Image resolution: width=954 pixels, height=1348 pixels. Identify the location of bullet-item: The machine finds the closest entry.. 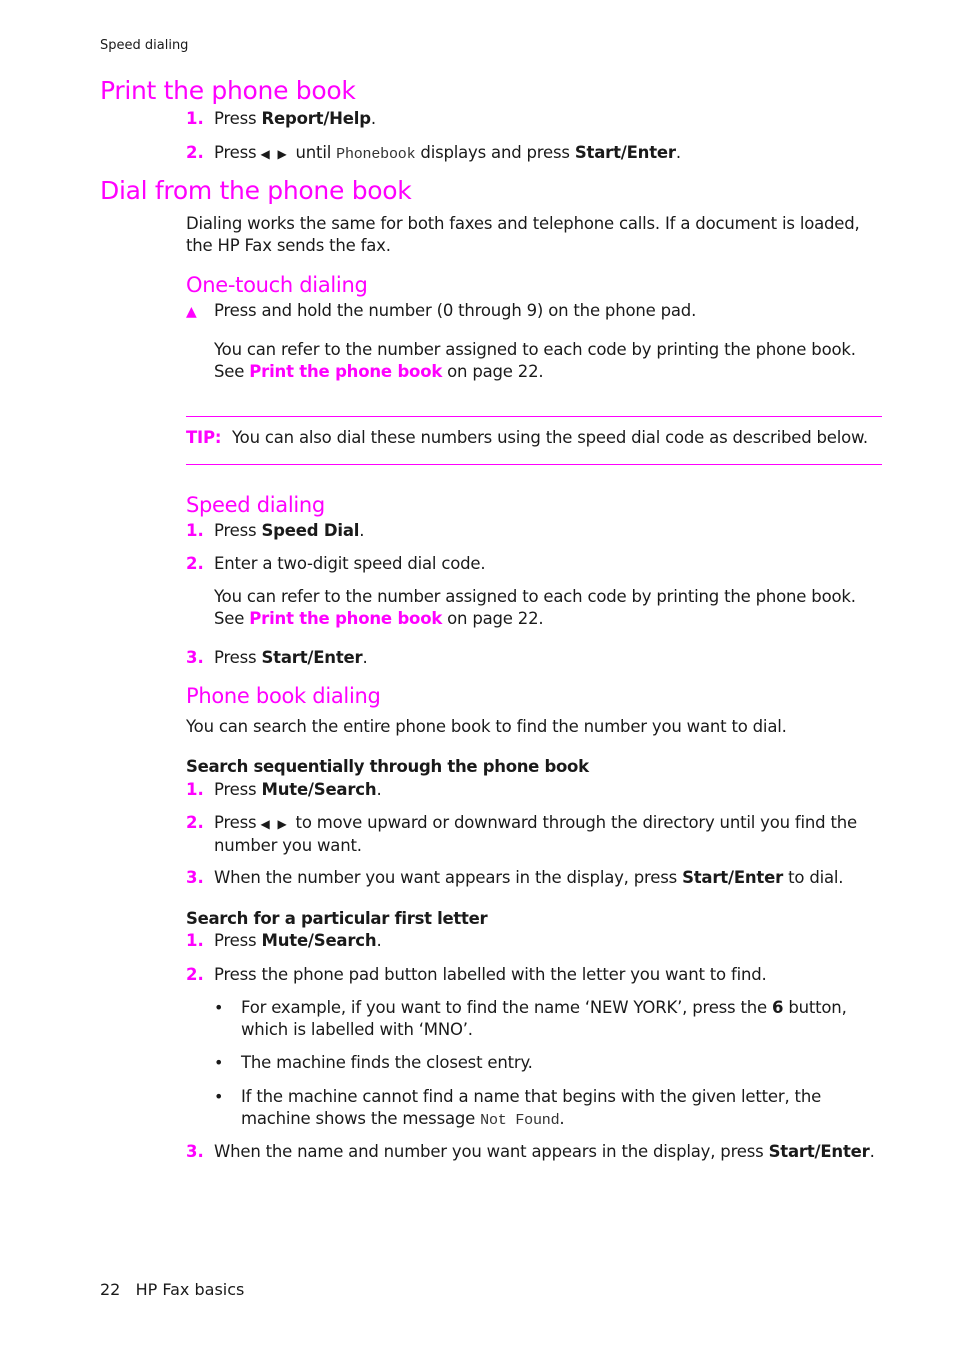
(387, 1062).